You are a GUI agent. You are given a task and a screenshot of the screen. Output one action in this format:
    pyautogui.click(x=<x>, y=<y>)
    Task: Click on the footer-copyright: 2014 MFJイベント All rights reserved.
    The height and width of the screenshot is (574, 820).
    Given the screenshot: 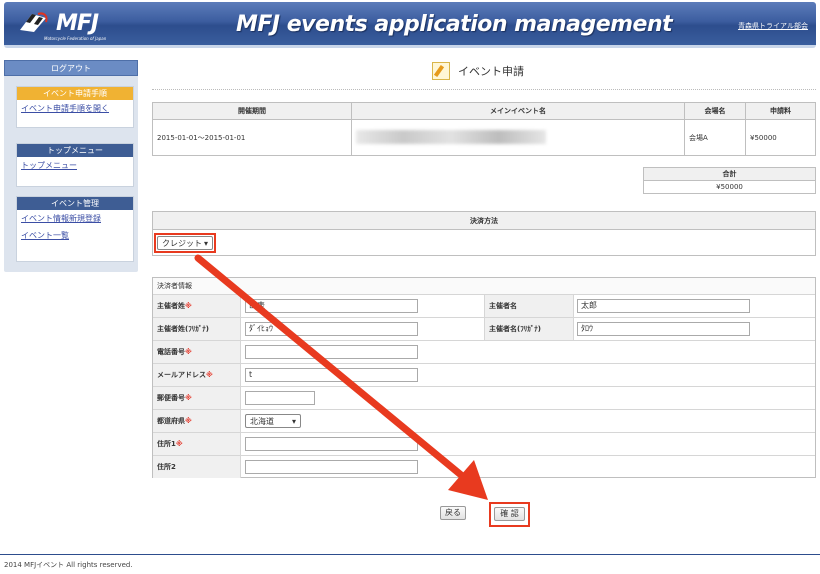 What is the action you would take?
    pyautogui.click(x=68, y=565)
    